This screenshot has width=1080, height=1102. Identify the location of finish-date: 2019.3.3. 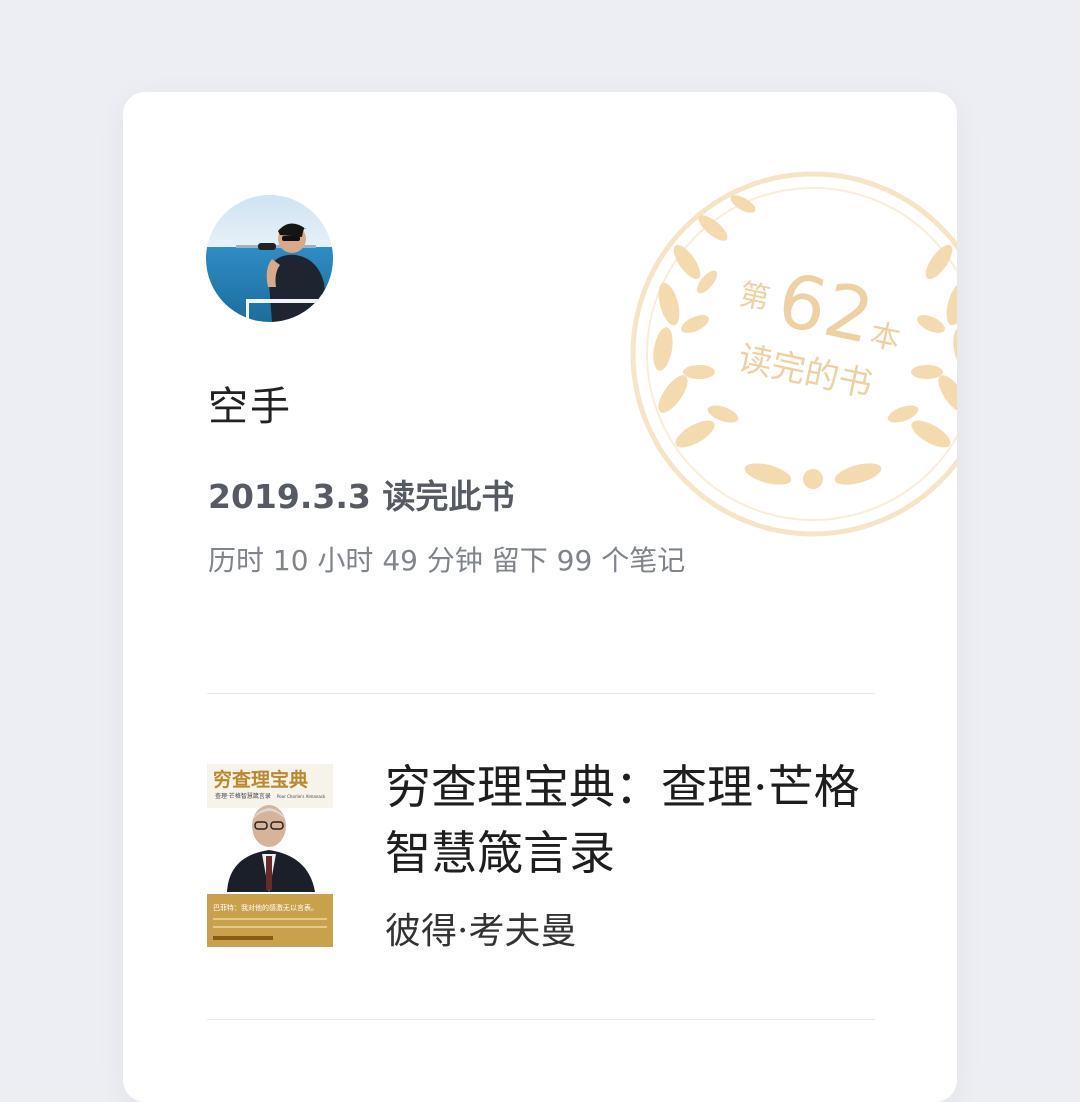
(289, 496).